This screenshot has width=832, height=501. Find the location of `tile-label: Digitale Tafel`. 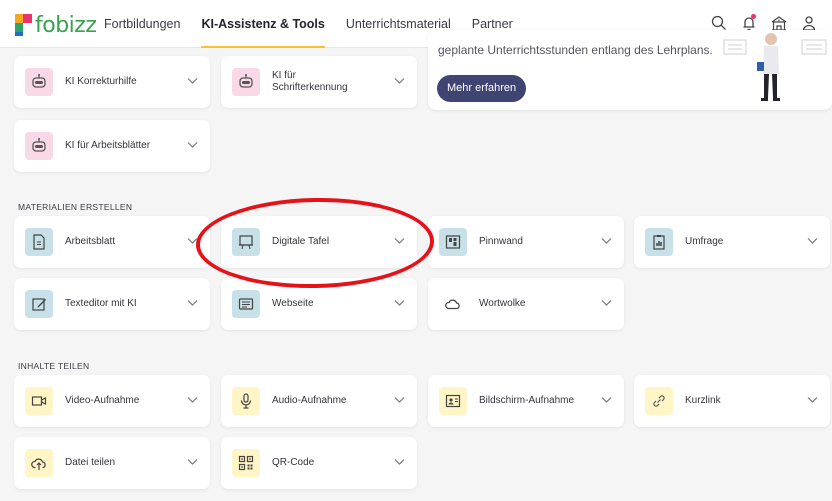

tile-label: Digitale Tafel is located at coordinates (301, 241).